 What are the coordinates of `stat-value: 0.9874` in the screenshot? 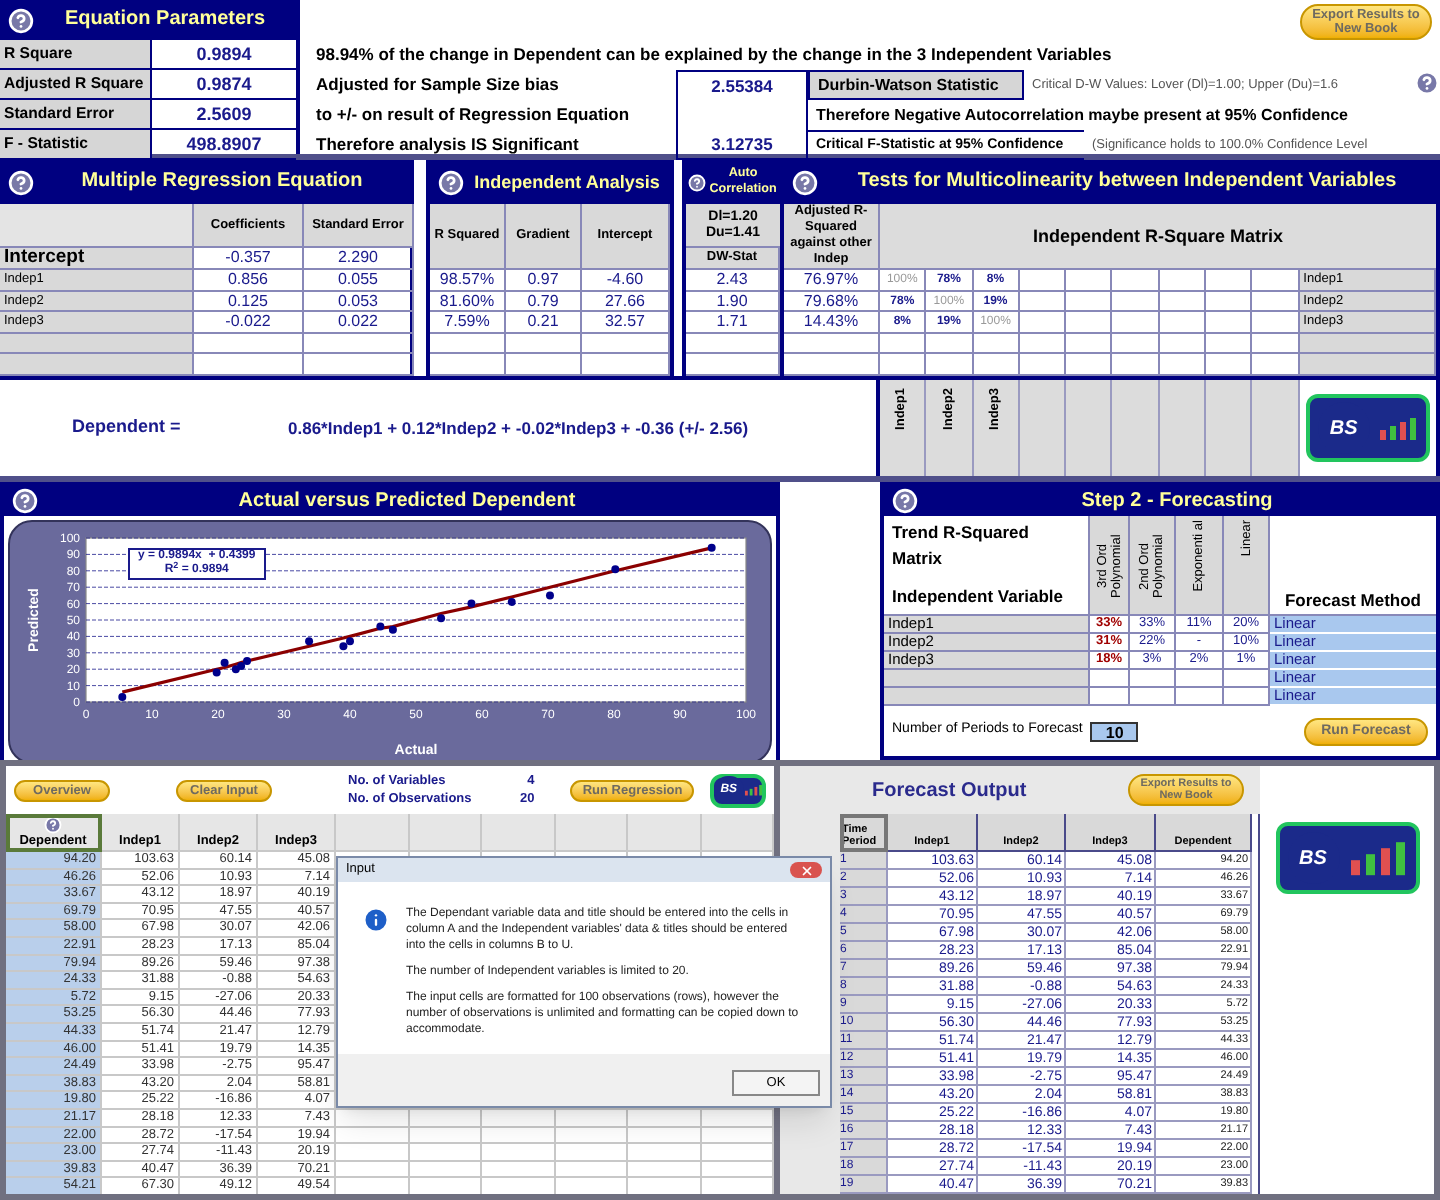 It's located at (224, 85).